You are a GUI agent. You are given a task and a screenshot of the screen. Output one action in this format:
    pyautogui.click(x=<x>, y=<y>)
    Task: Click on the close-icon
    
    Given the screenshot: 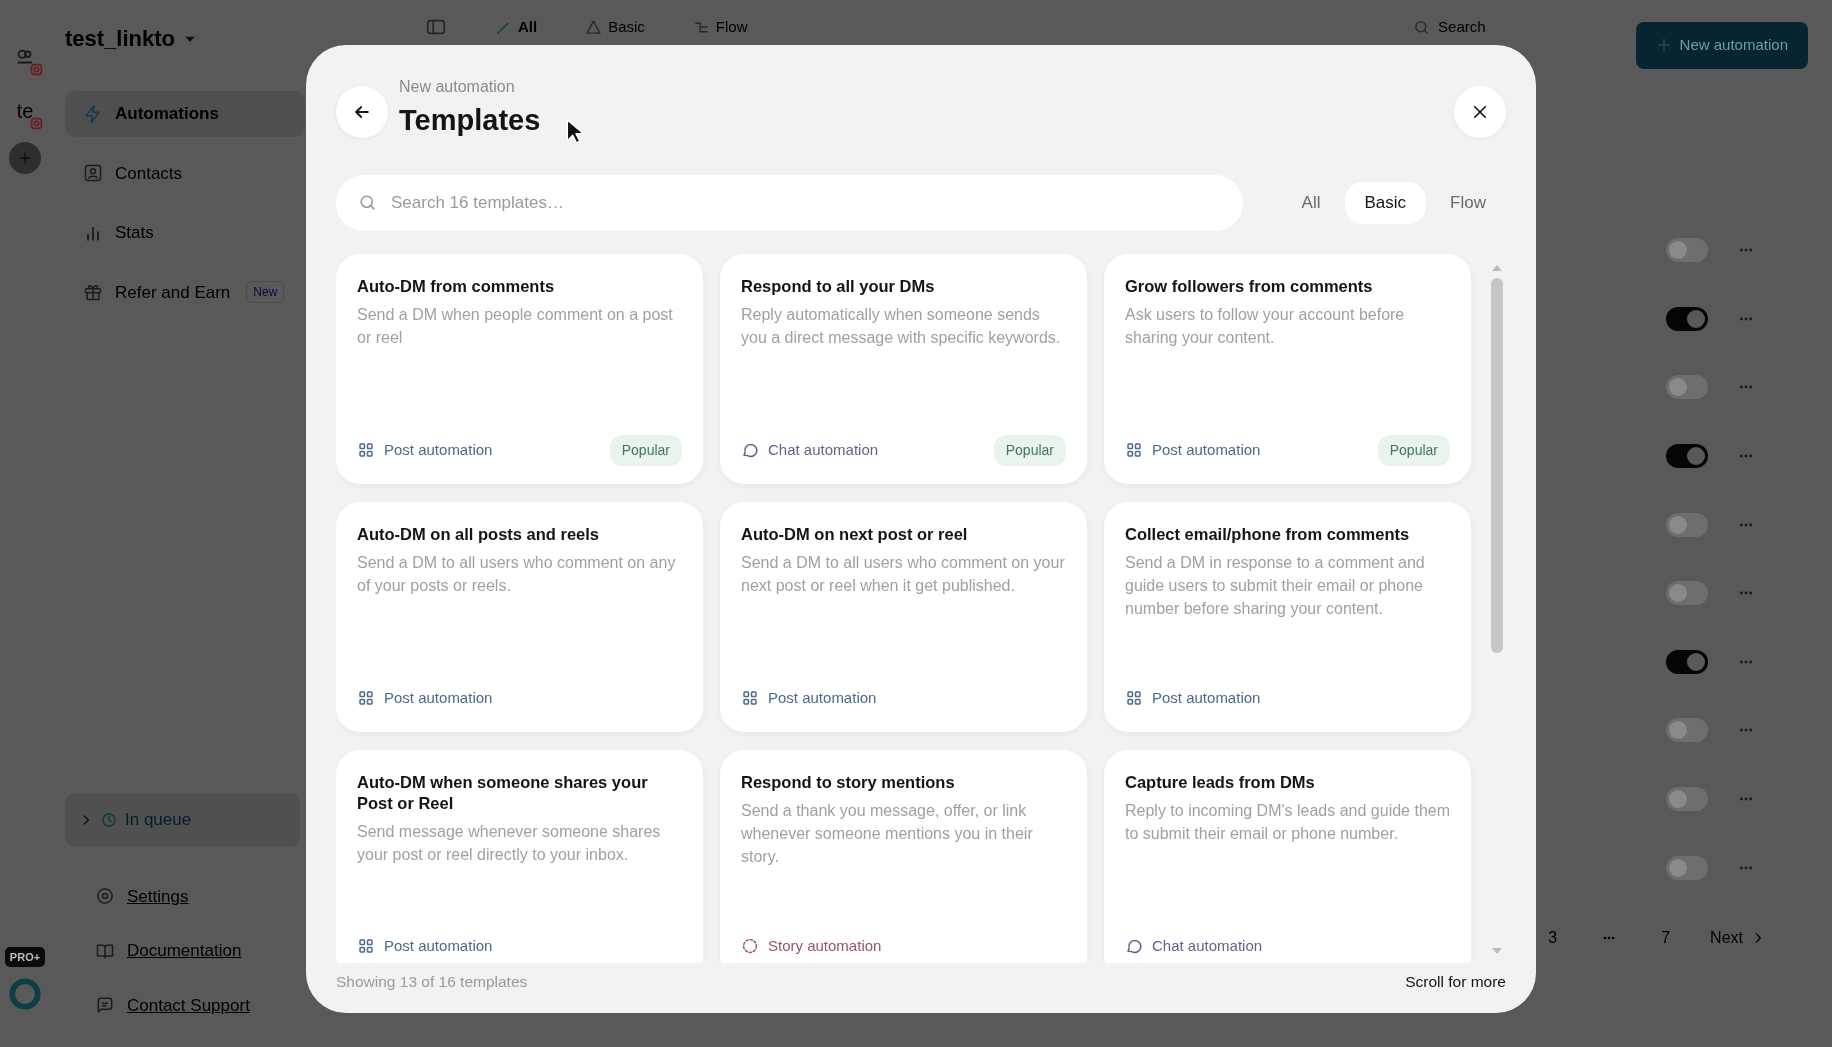 What is the action you would take?
    pyautogui.click(x=1480, y=112)
    